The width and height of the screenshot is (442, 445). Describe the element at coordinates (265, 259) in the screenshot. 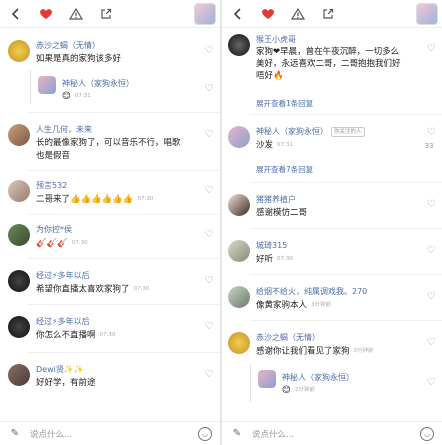

I see `comment-body: 好听` at that location.